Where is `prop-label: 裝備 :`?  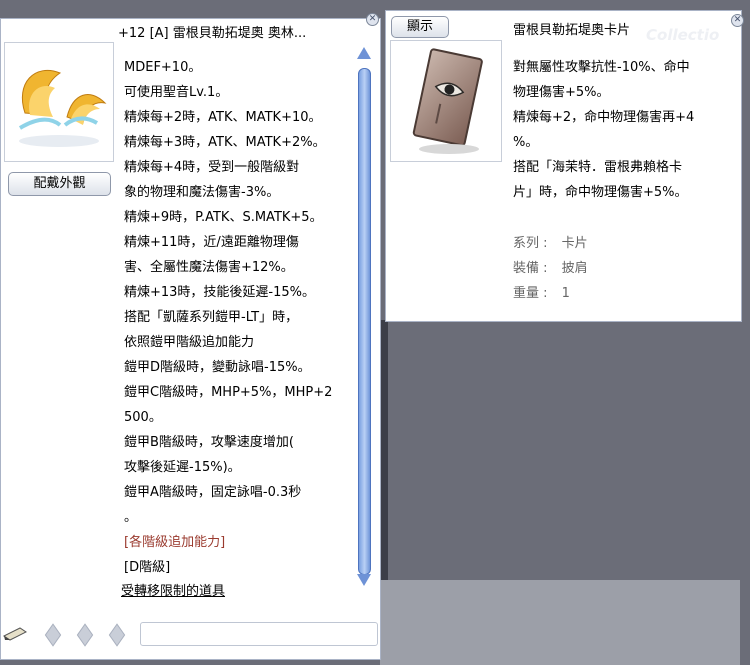
prop-label: 裝備 : is located at coordinates (530, 268).